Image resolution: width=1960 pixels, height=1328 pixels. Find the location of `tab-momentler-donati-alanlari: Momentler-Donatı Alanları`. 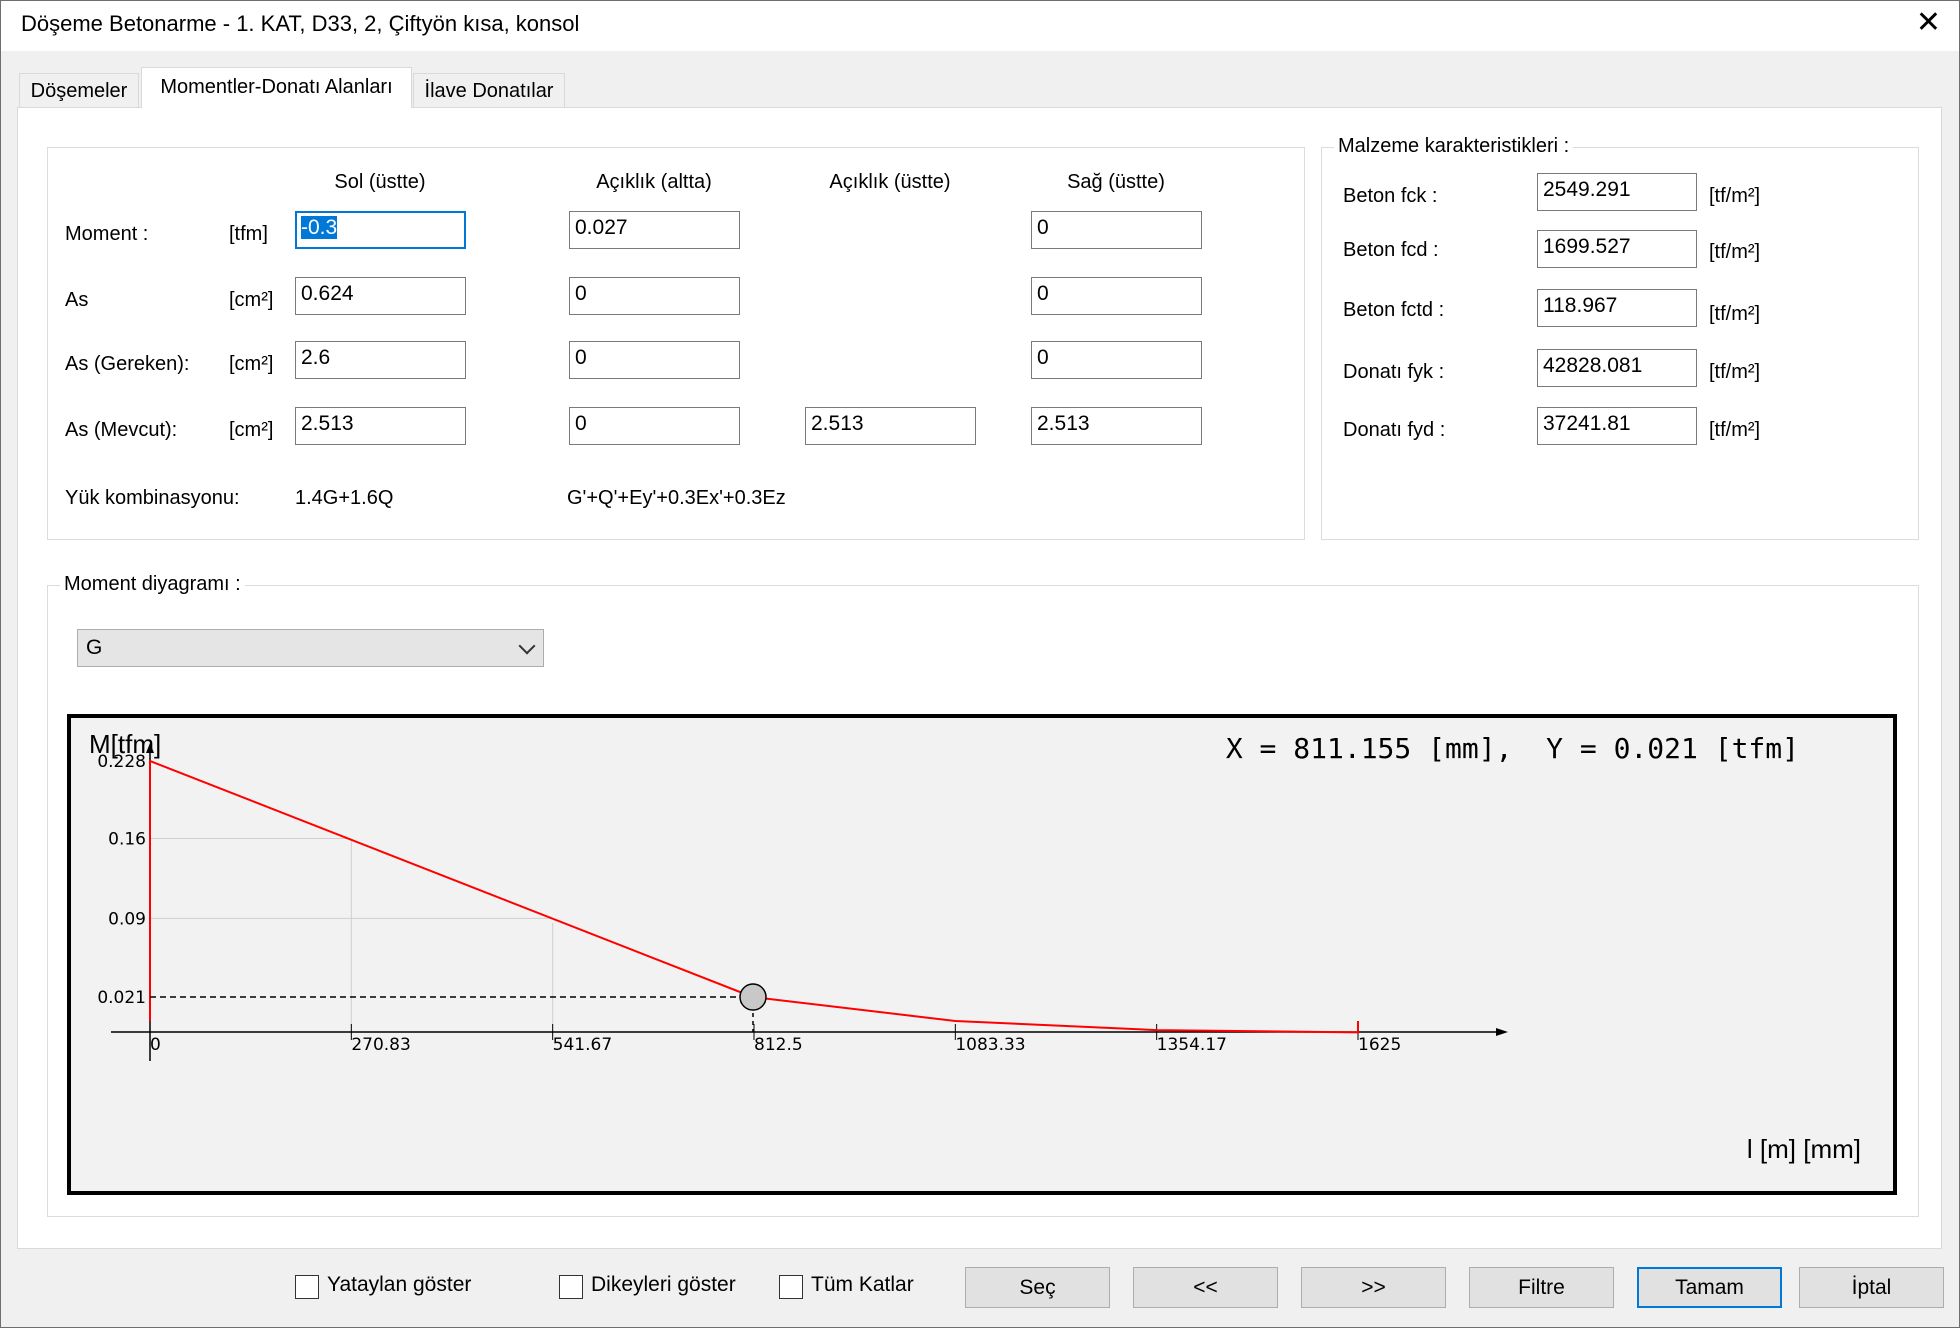

tab-momentler-donati-alanlari: Momentler-Donatı Alanları is located at coordinates (276, 87).